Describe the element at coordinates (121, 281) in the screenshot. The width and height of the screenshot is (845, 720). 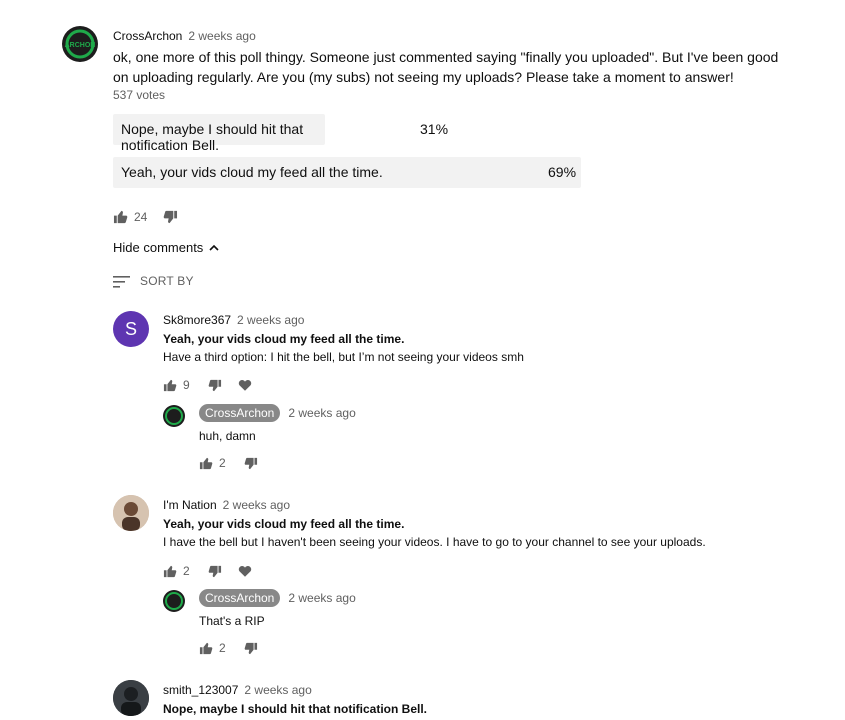
I see `sort-icon` at that location.